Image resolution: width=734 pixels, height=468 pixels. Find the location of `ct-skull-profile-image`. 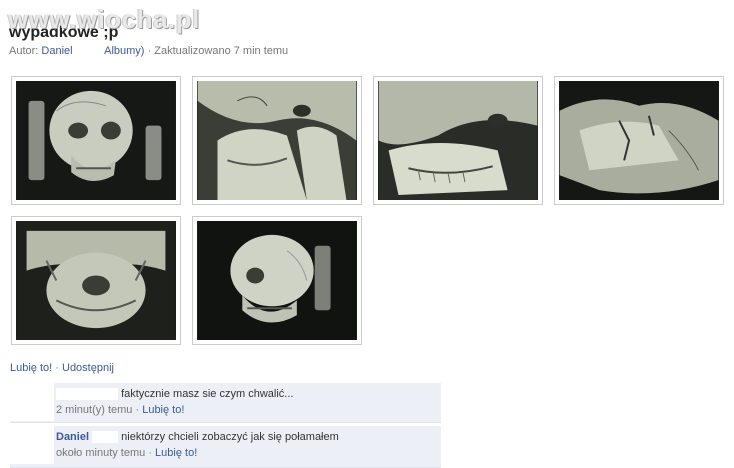

ct-skull-profile-image is located at coordinates (277, 280).